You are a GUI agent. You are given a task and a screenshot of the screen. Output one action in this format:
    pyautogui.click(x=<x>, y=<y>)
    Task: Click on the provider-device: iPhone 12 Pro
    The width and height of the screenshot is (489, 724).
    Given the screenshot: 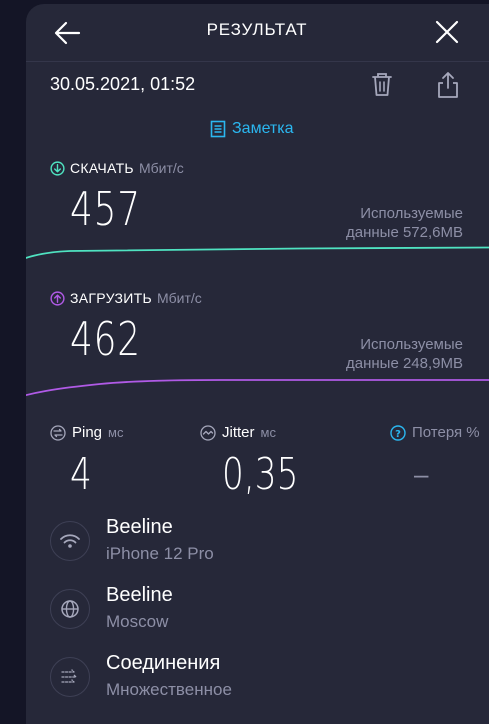 What is the action you would take?
    pyautogui.click(x=160, y=553)
    